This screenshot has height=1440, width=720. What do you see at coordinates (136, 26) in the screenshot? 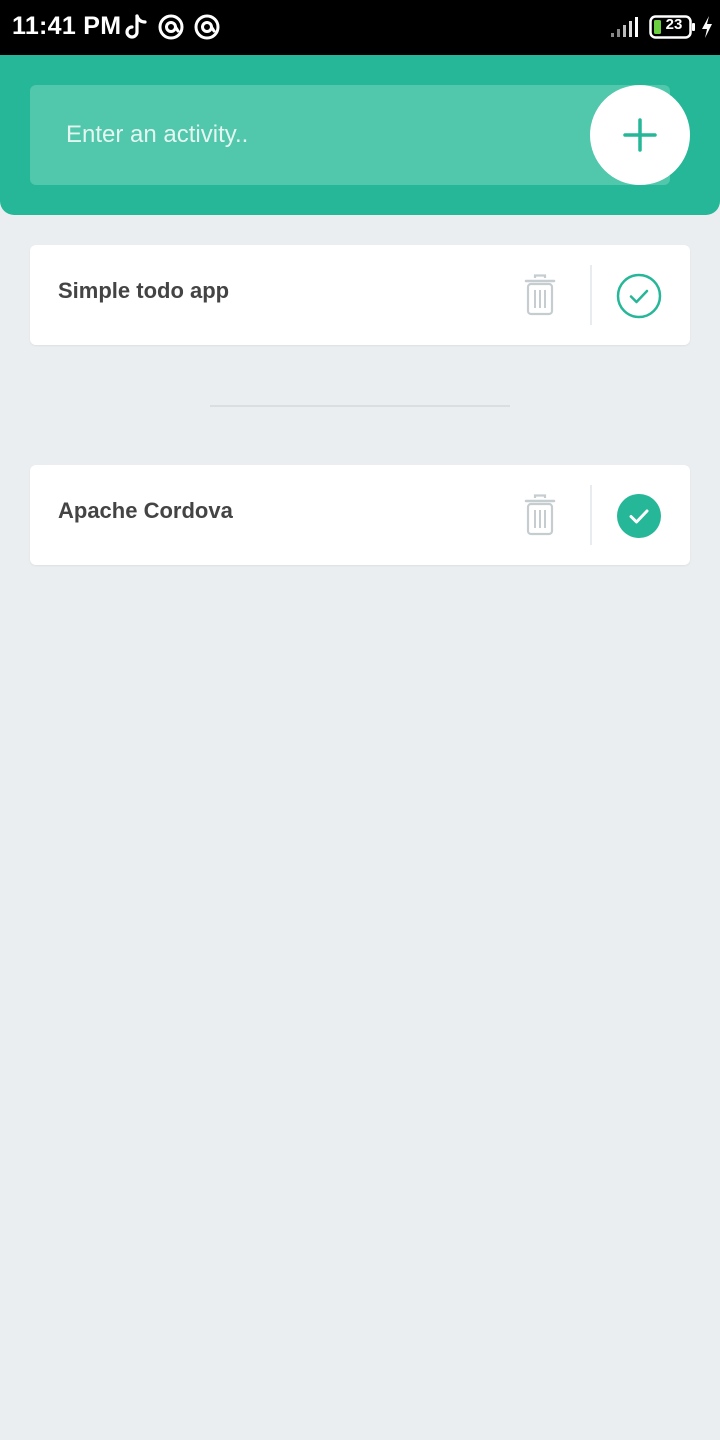
I see `tiktok-icon` at bounding box center [136, 26].